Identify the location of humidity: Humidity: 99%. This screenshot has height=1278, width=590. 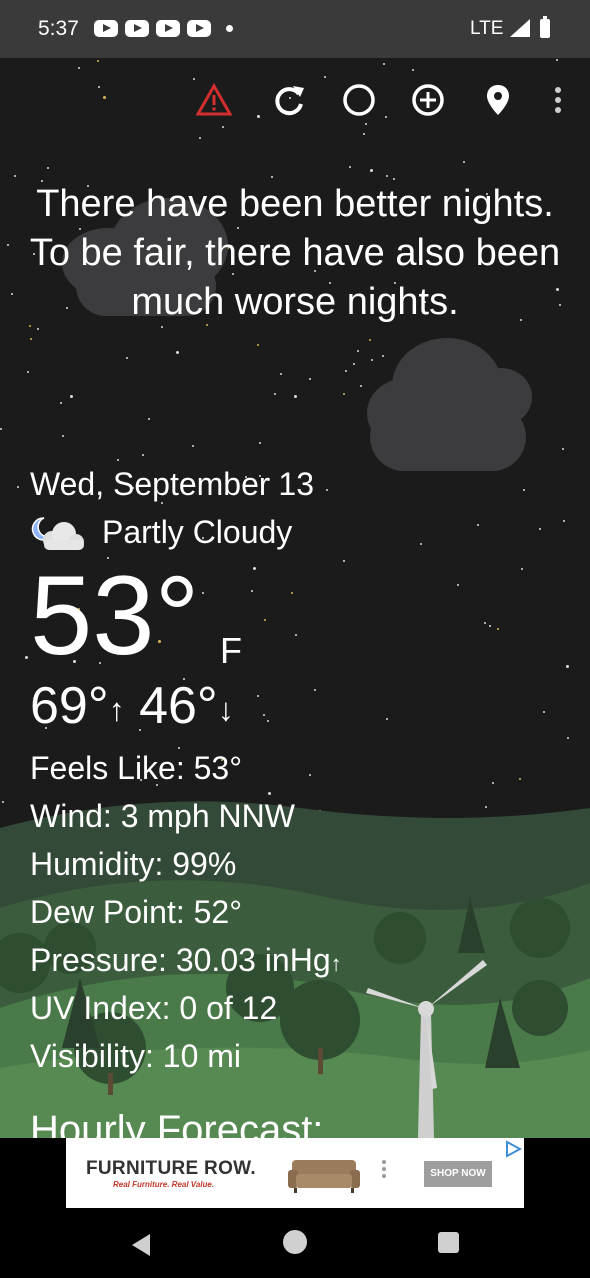
(133, 864).